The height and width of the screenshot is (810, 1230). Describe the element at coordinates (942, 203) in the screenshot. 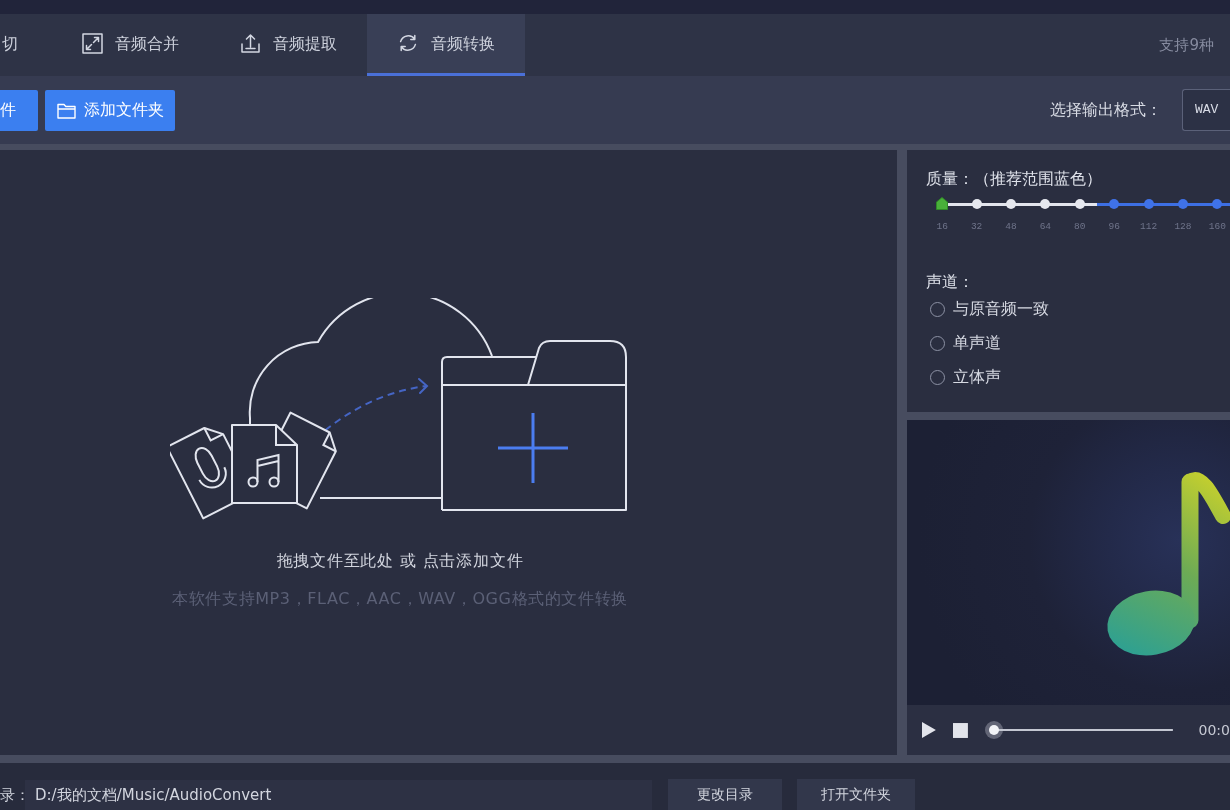

I see `slider-thumb` at that location.